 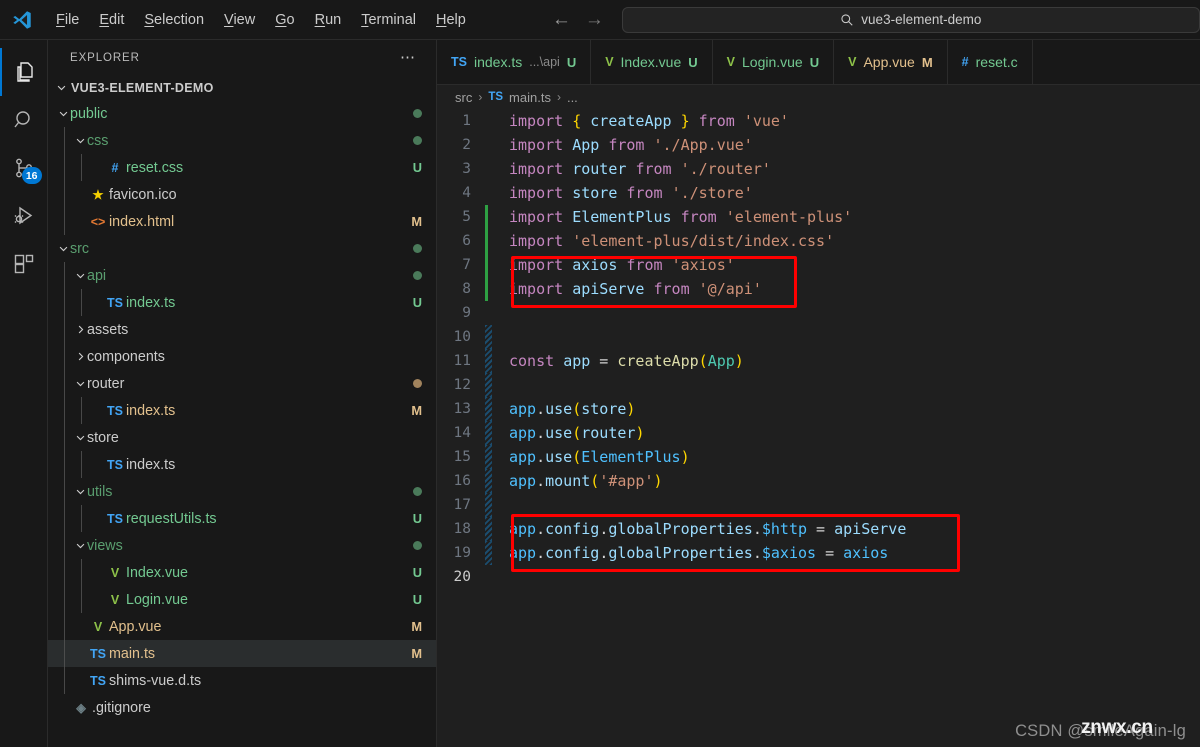 What do you see at coordinates (242, 545) in the screenshot?
I see `tree-item-views: views` at bounding box center [242, 545].